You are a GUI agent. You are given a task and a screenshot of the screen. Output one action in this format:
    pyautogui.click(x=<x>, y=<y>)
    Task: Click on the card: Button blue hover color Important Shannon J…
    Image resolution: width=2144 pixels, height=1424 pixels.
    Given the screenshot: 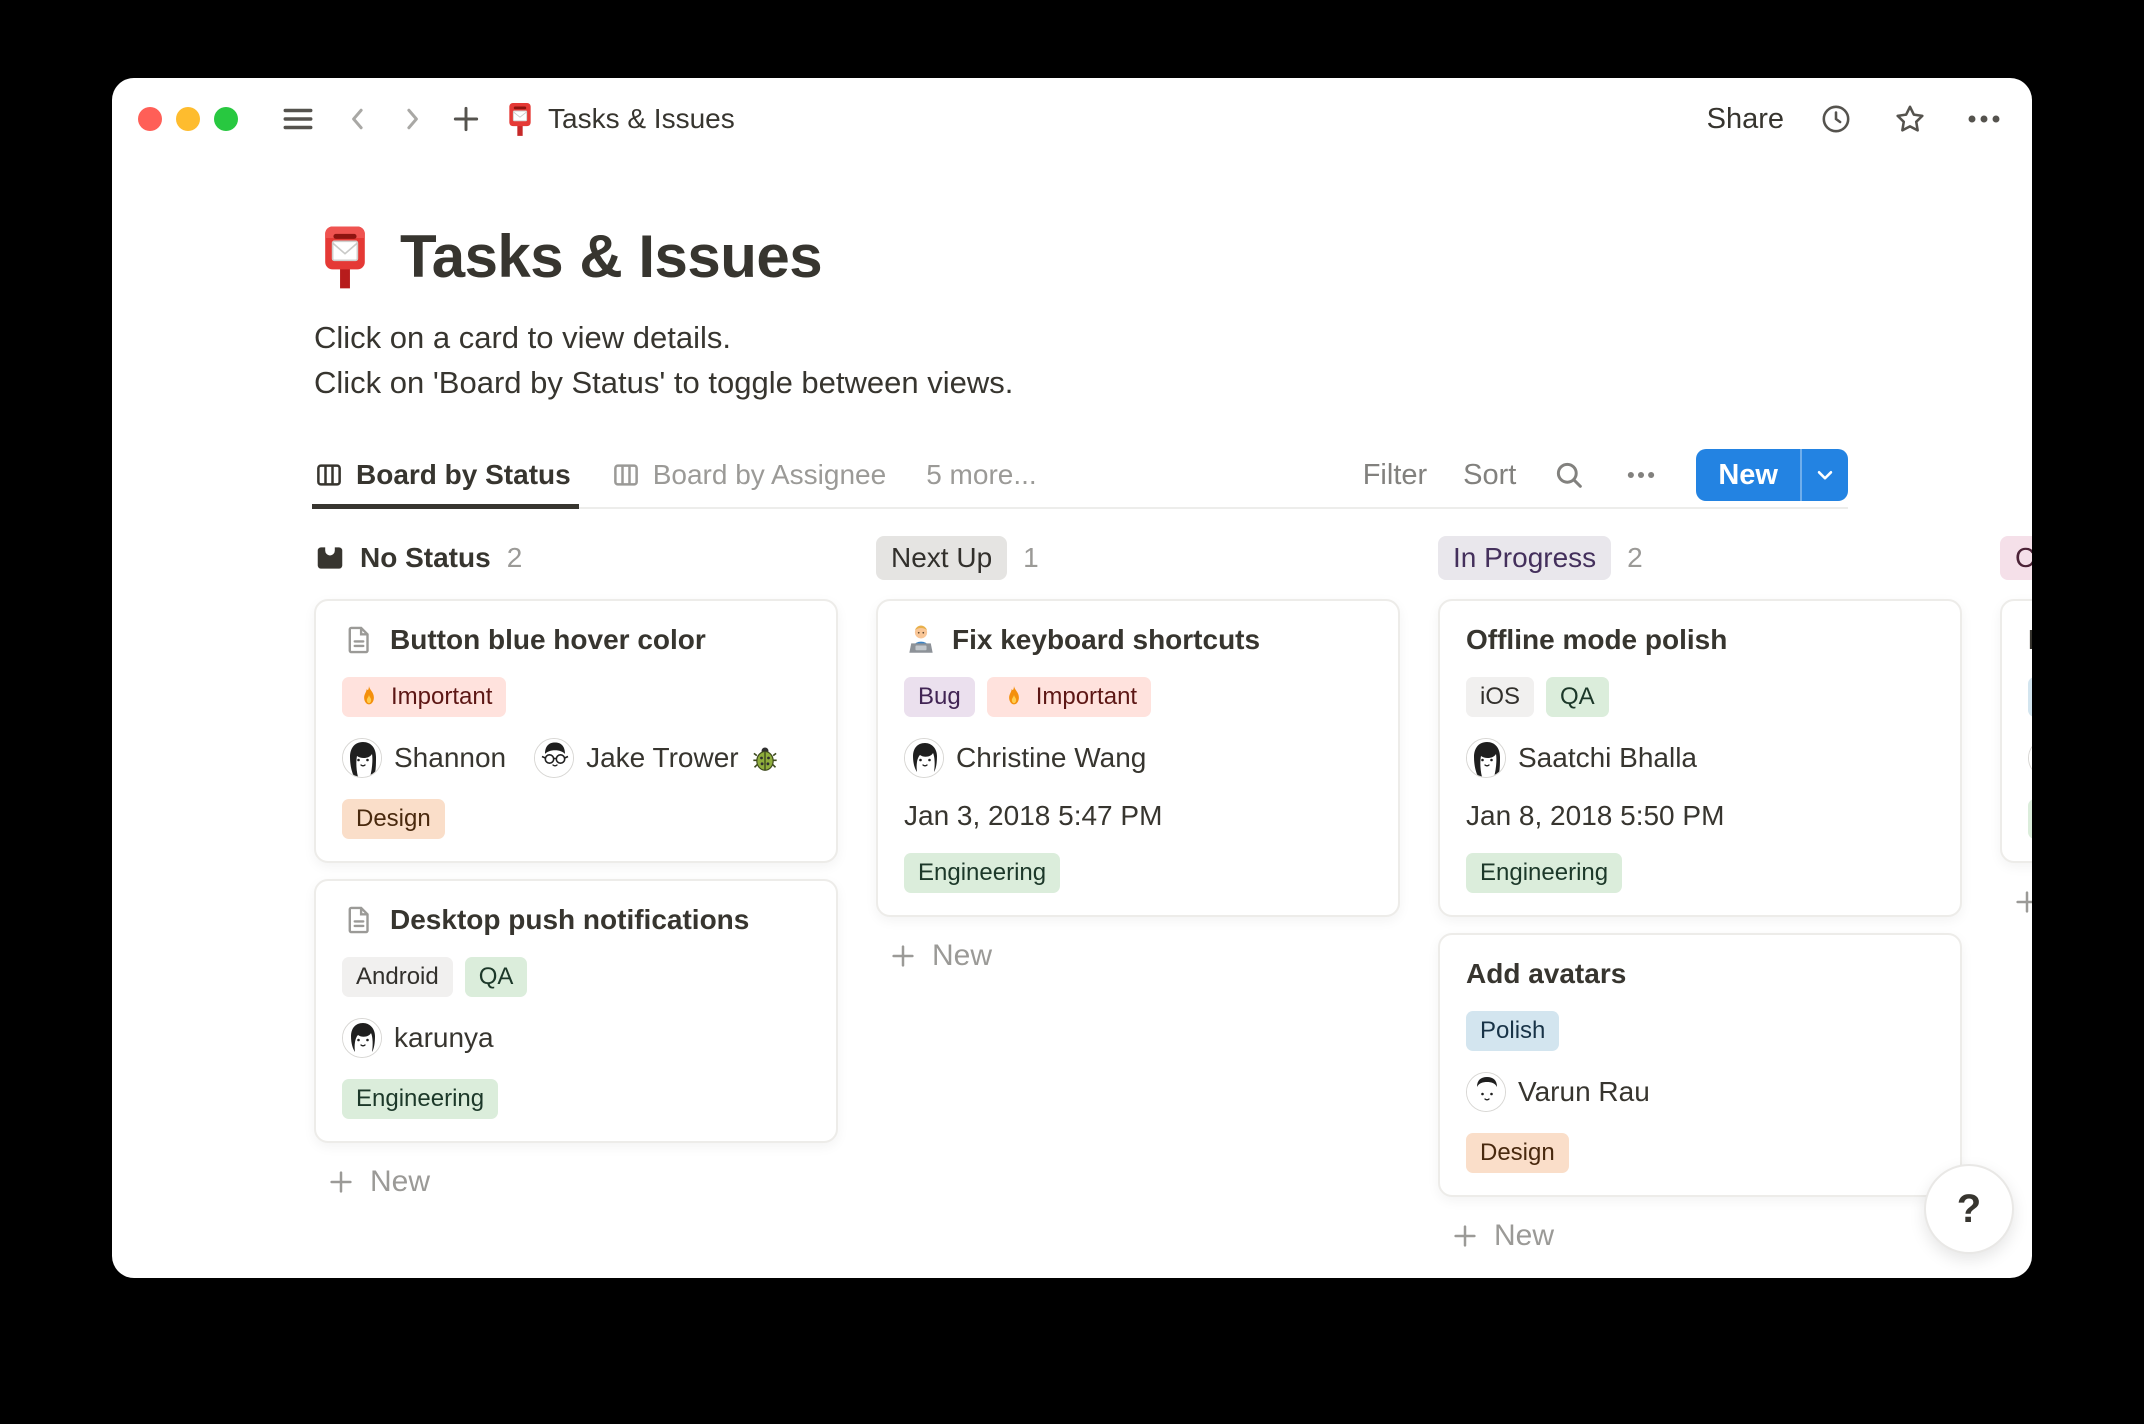 What is the action you would take?
    pyautogui.click(x=576, y=731)
    